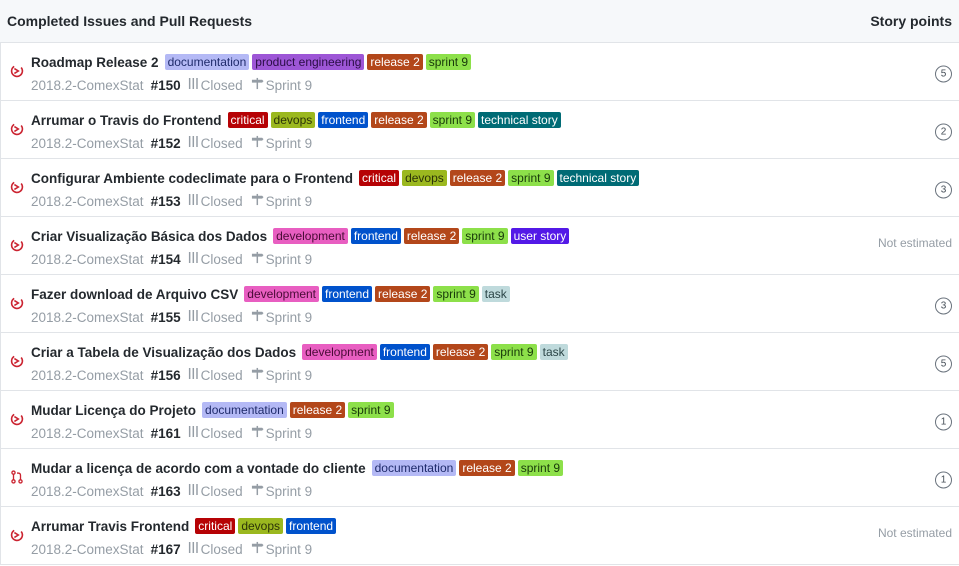  What do you see at coordinates (166, 317) in the screenshot?
I see `issue-number: #155` at bounding box center [166, 317].